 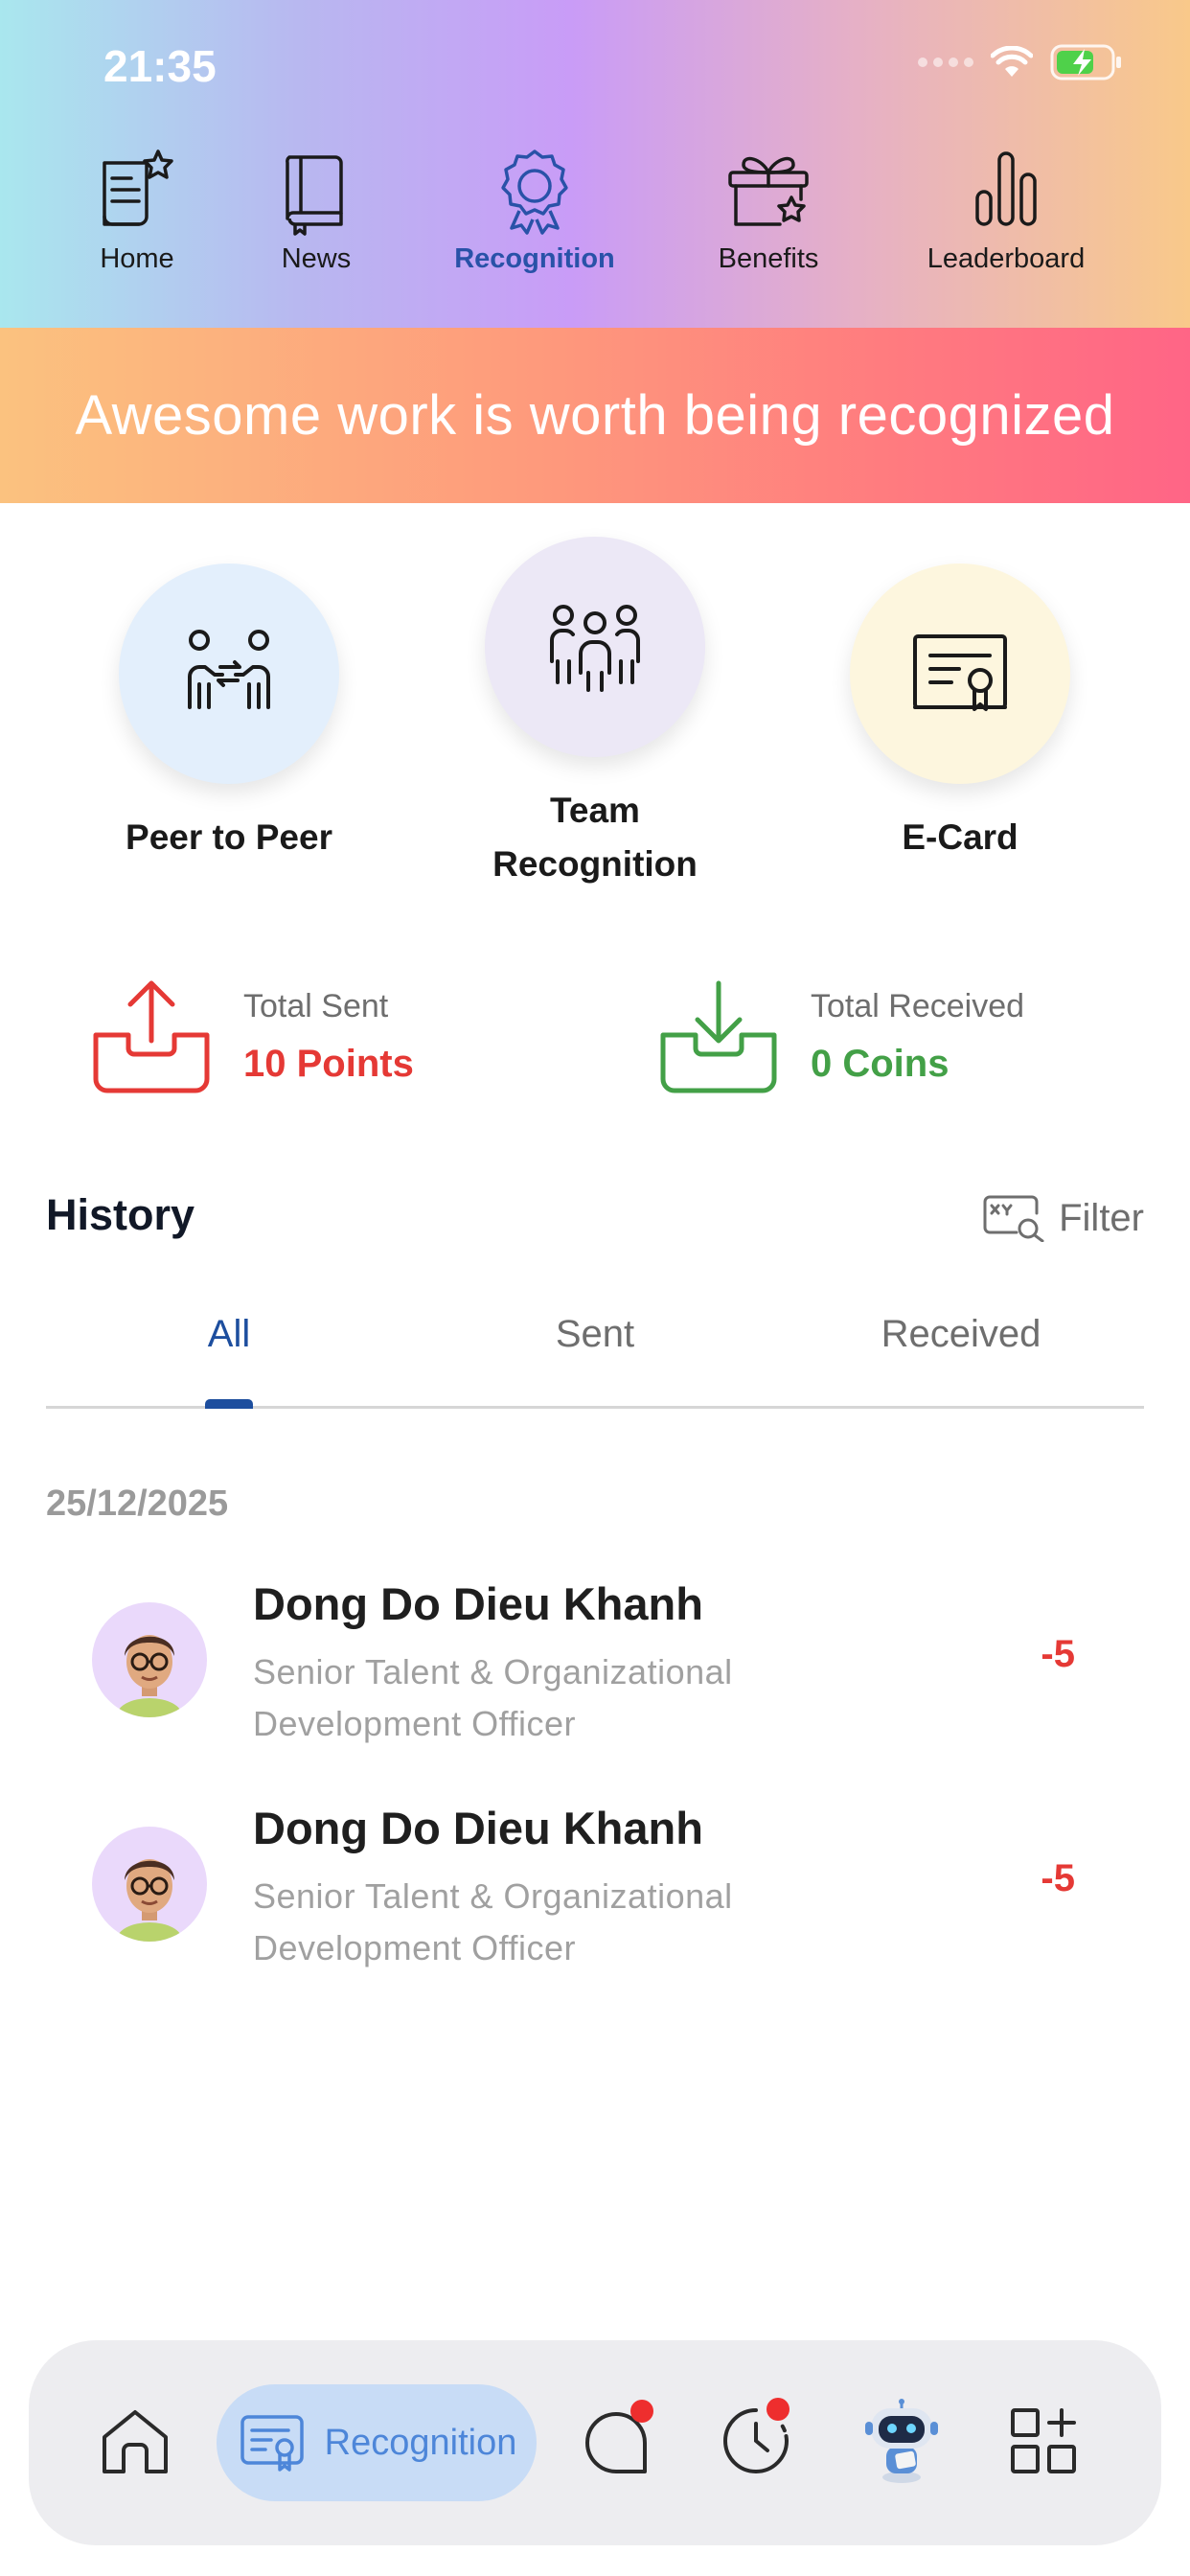 I want to click on nav-news-label: News, so click(x=317, y=258).